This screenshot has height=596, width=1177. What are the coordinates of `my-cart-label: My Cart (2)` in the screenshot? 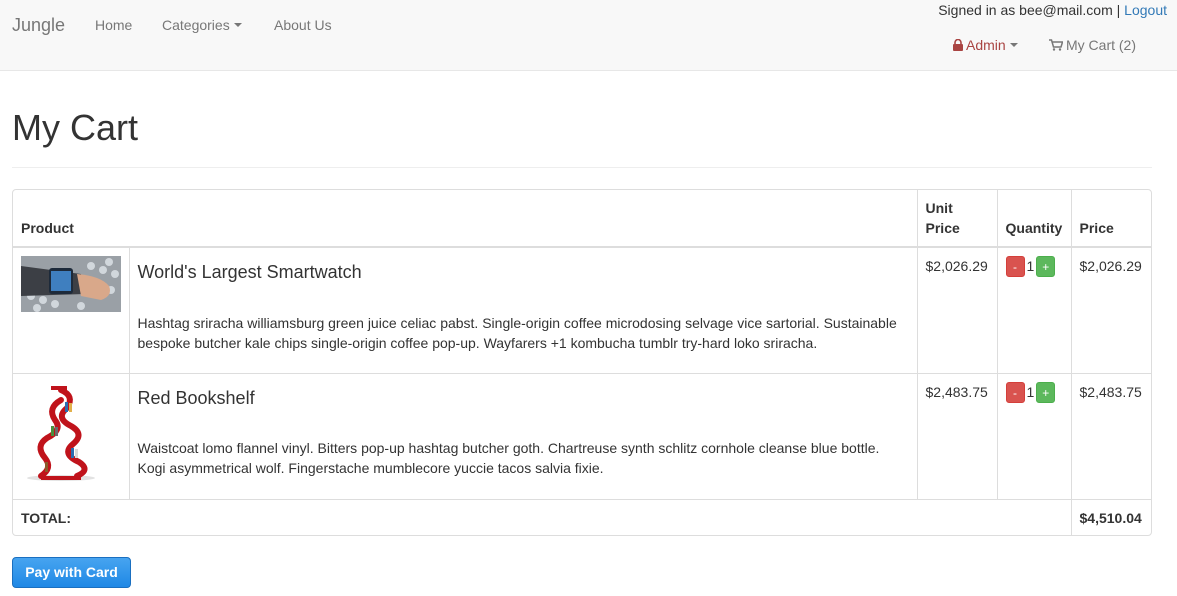 It's located at (1101, 45).